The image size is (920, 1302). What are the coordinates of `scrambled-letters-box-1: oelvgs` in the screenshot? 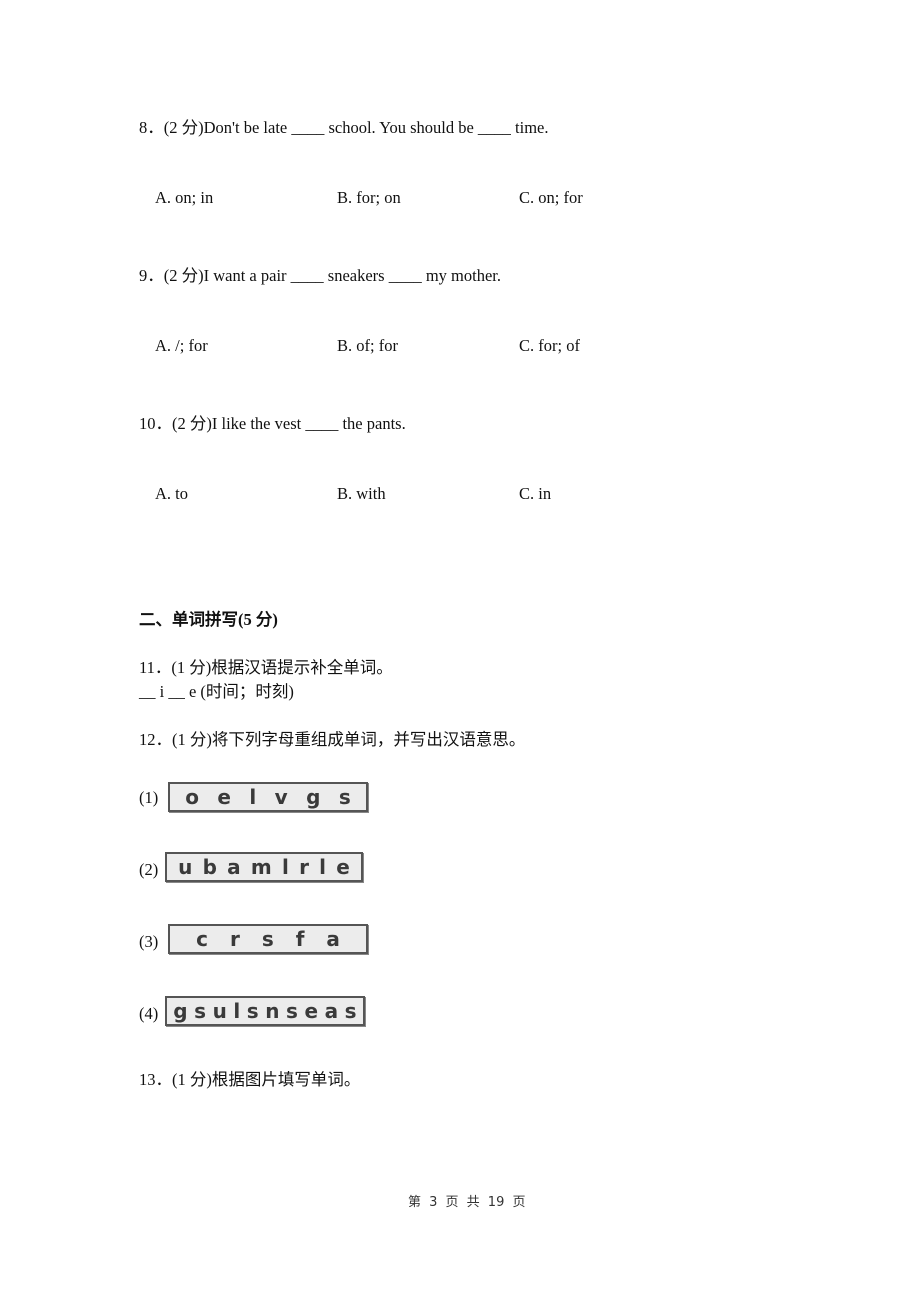 It's located at (268, 797).